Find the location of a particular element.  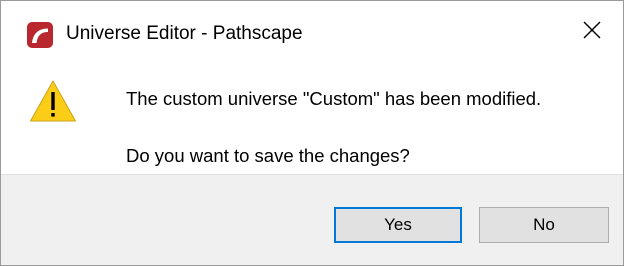

yes-button: Yes is located at coordinates (398, 225).